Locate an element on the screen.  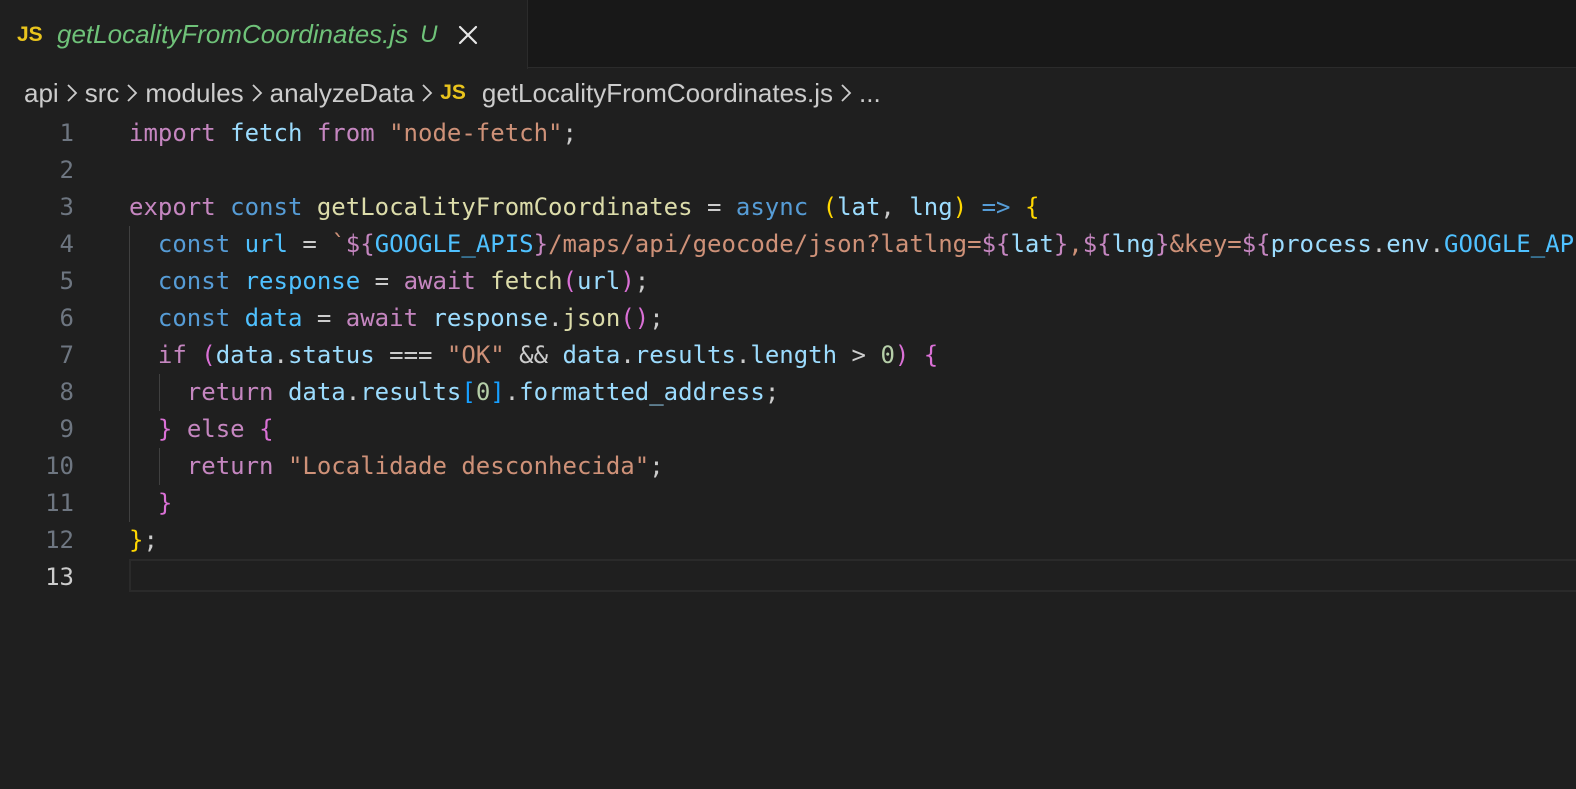
code-token: json is located at coordinates (591, 318).